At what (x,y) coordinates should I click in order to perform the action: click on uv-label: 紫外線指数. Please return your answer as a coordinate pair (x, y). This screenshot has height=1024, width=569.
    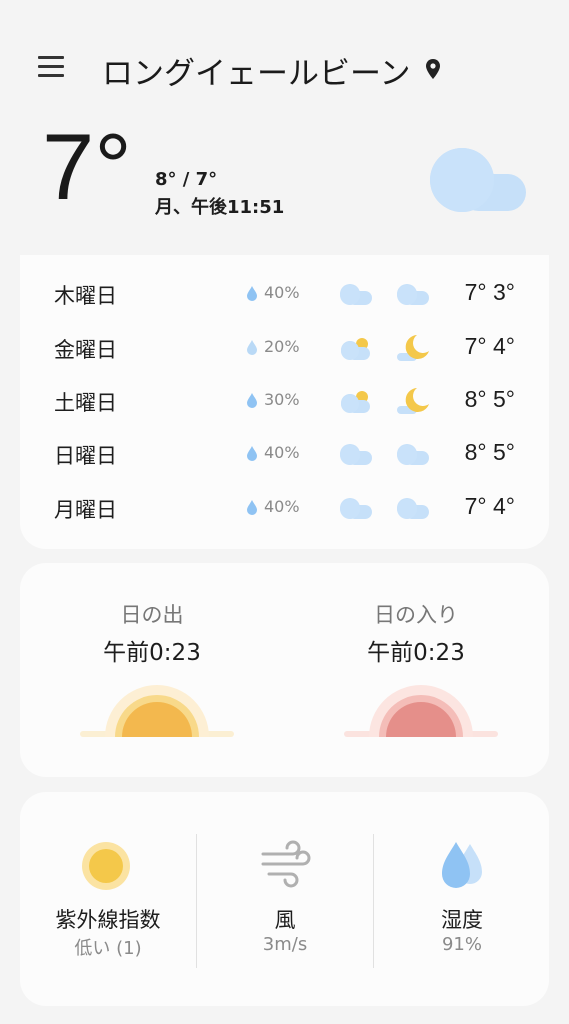
    Looking at the image, I should click on (108, 920).